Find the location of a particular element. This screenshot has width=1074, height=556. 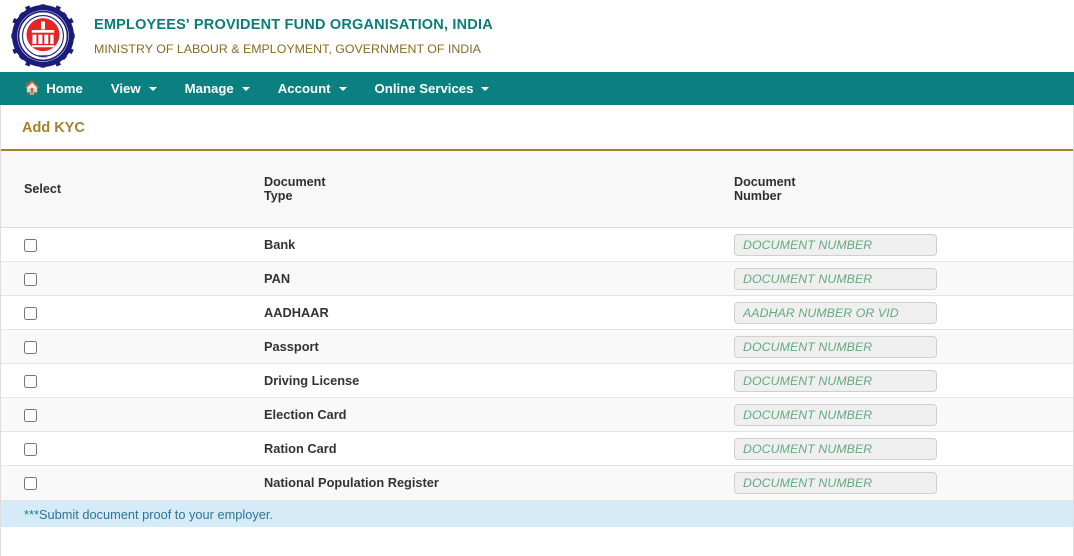

nav-item-manage: Manage is located at coordinates (217, 88).